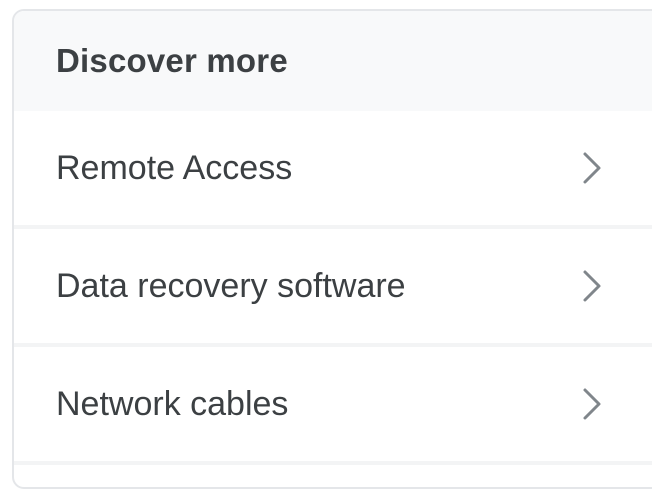 The height and width of the screenshot is (489, 652). I want to click on discover-more-title: Discover more, so click(172, 60).